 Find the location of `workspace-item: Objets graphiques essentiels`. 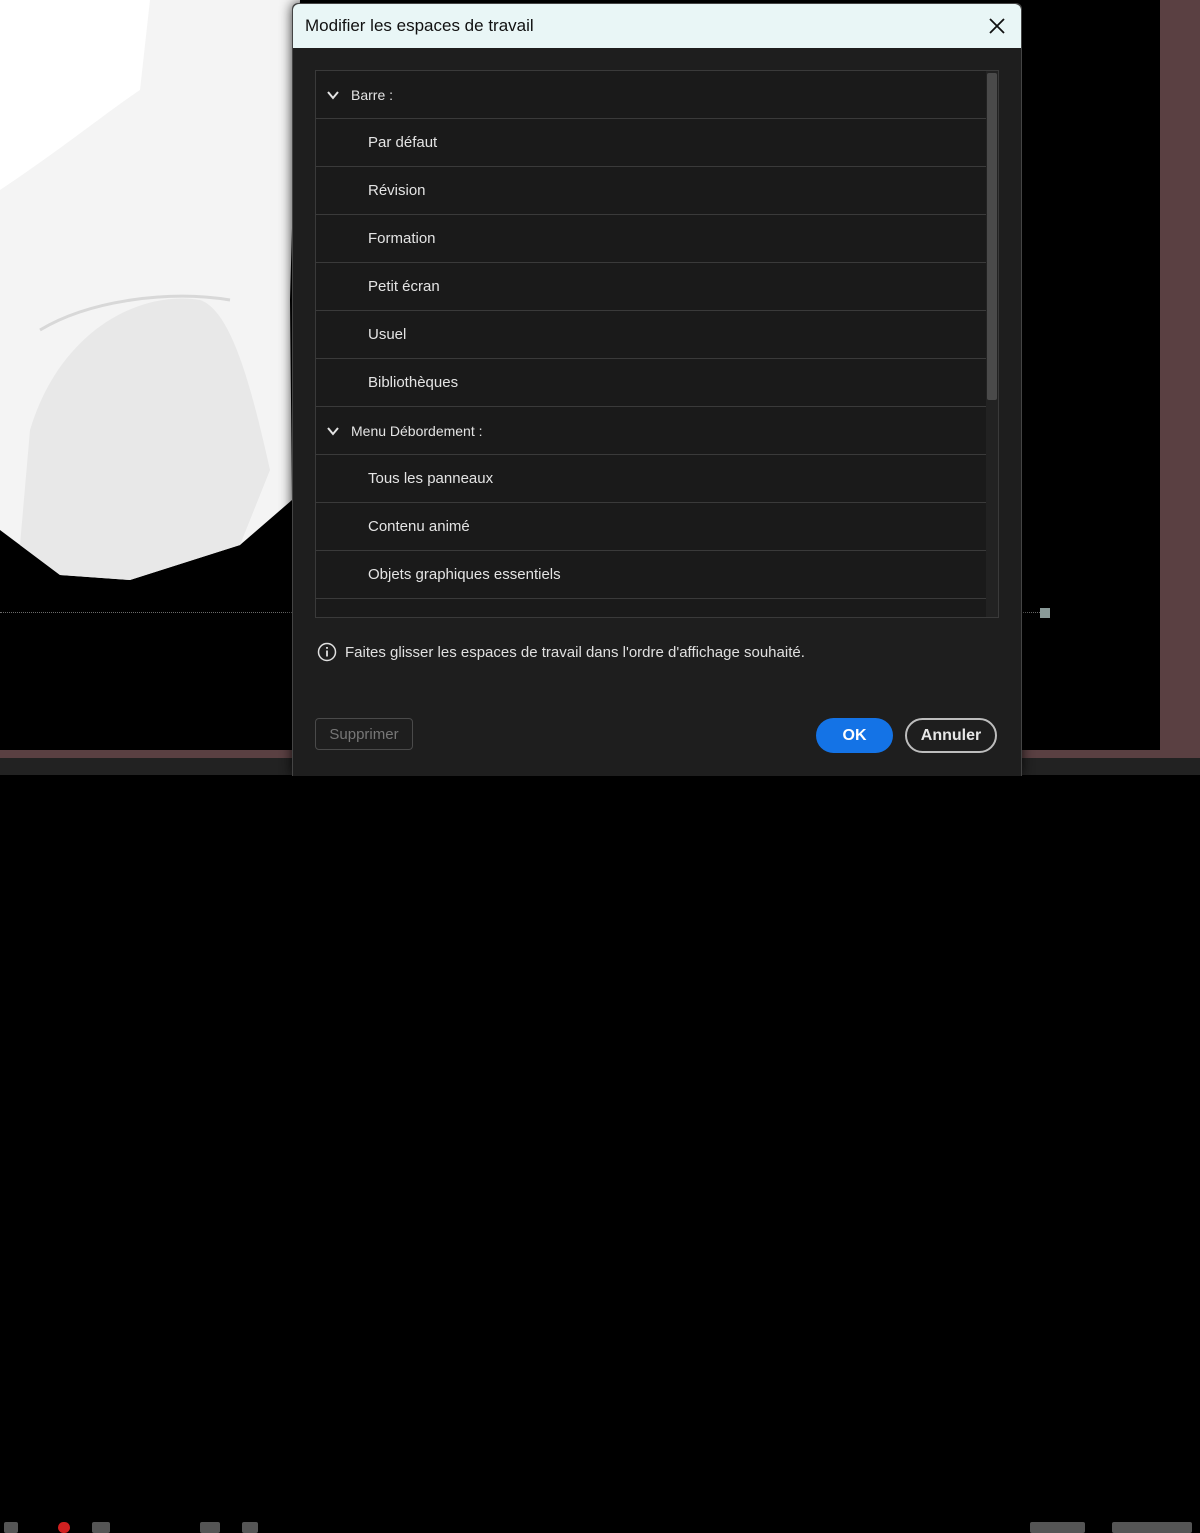

workspace-item: Objets graphiques essentiels is located at coordinates (651, 575).